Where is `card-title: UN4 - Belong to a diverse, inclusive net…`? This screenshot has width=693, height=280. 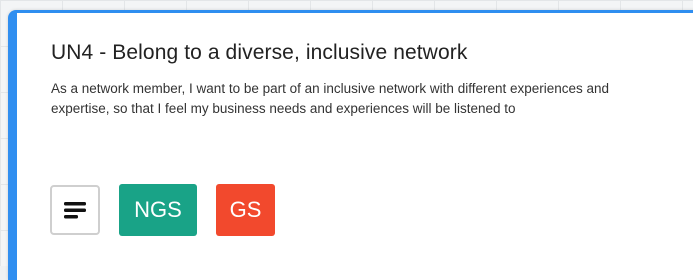
card-title: UN4 - Belong to a diverse, inclusive net… is located at coordinates (259, 52).